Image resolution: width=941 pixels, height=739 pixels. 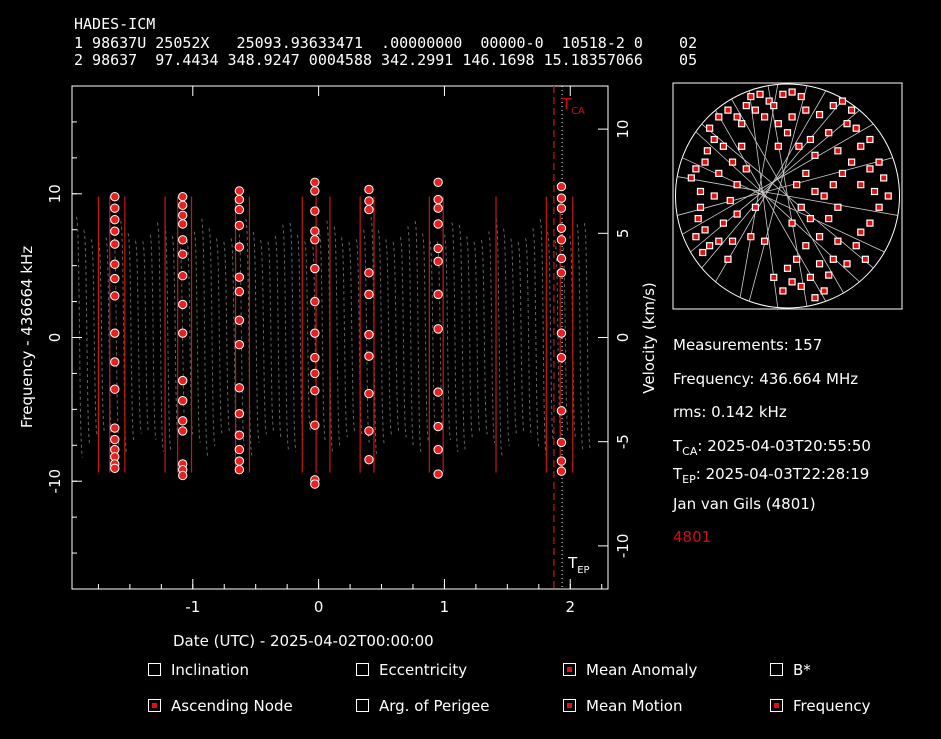 I want to click on arg-perigee-checkbox, so click(x=362, y=705).